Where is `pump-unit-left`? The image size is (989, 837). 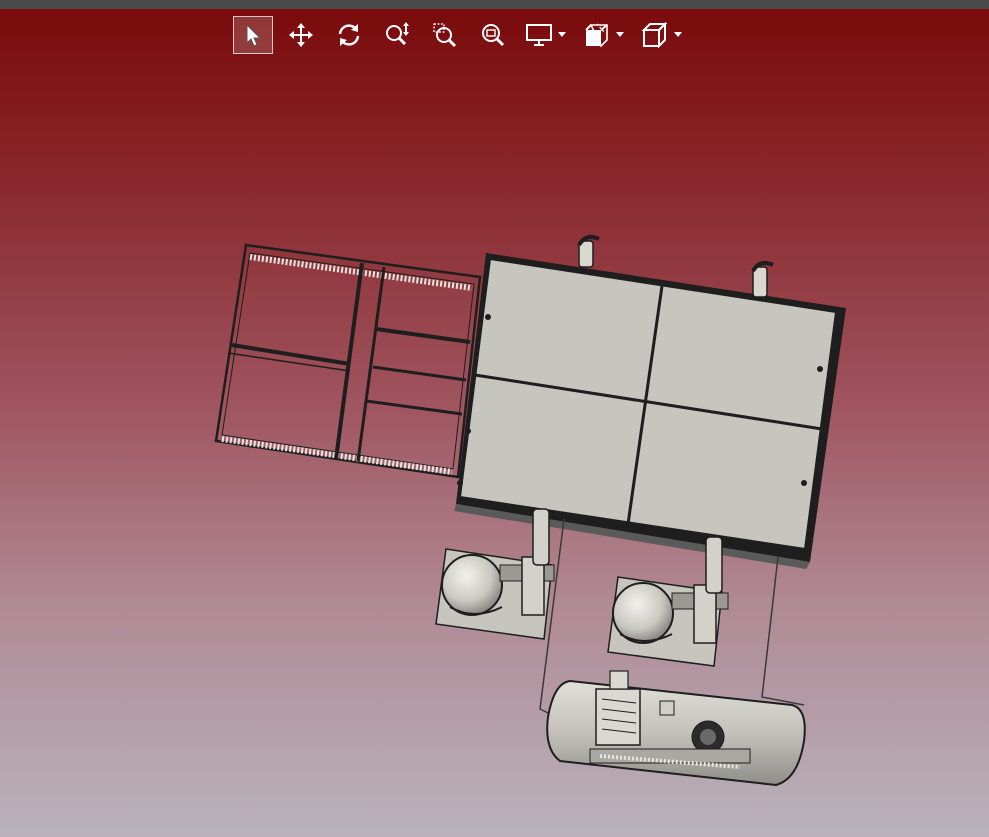
pump-unit-left is located at coordinates (495, 574).